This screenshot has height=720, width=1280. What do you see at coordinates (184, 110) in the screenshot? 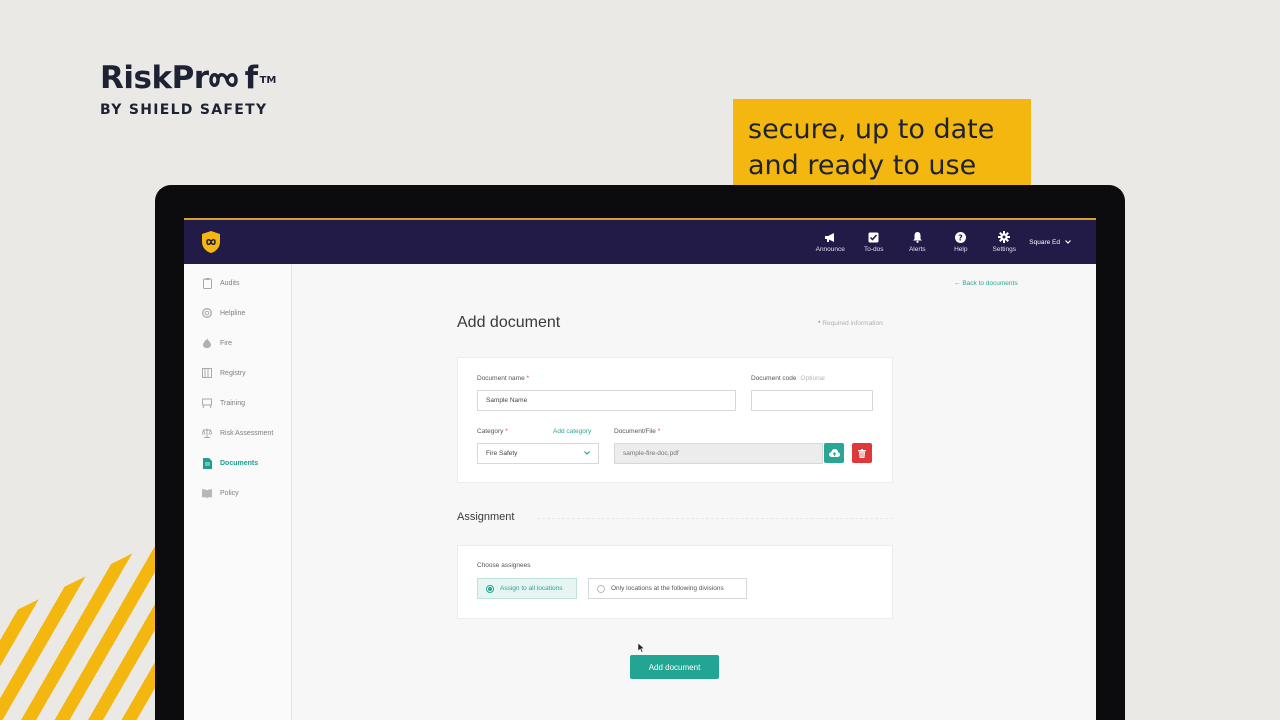
I see `brand-byline: BY SHIELD SAFETY` at bounding box center [184, 110].